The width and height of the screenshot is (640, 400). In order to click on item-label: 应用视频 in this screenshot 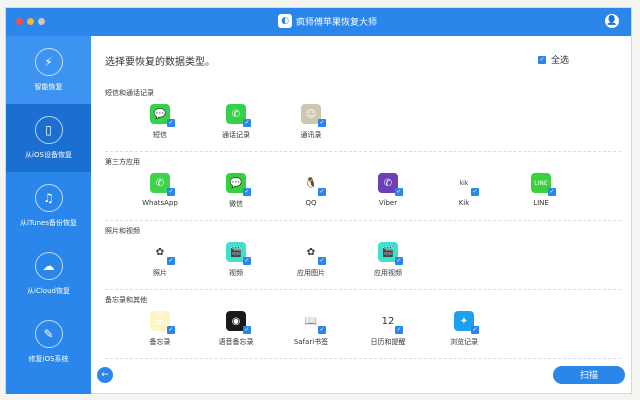, I will do `click(388, 273)`.